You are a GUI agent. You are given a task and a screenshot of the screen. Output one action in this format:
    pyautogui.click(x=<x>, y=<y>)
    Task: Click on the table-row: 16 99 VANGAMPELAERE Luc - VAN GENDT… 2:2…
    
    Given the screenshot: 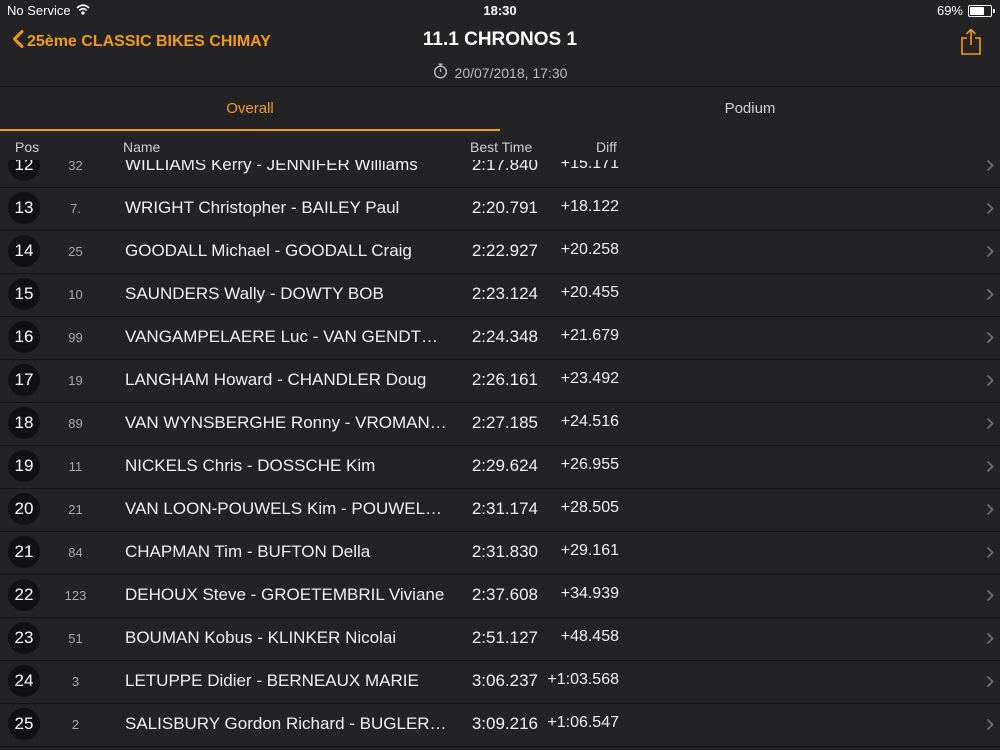 What is the action you would take?
    pyautogui.click(x=500, y=338)
    